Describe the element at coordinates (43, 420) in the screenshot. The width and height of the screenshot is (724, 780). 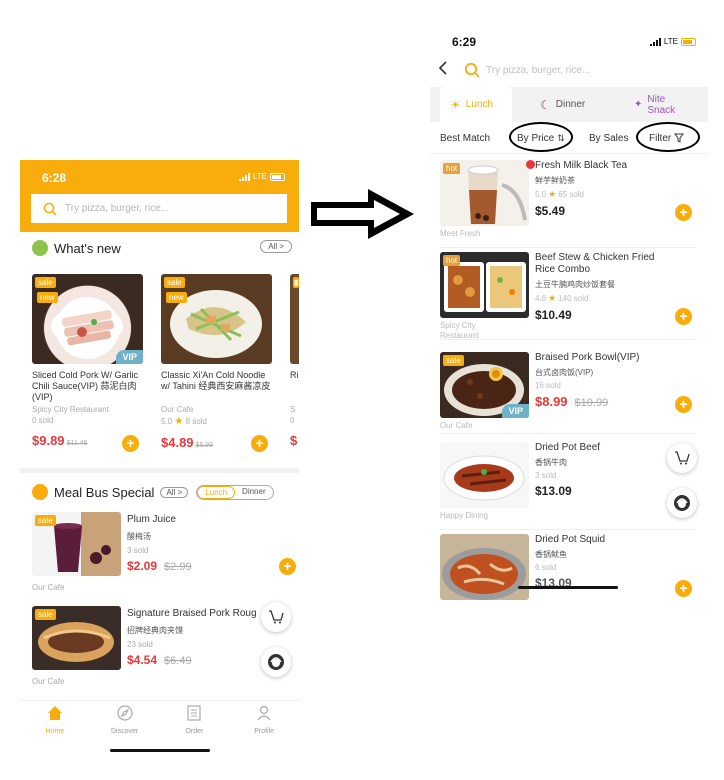
I see `sold-count: 0 sold` at that location.